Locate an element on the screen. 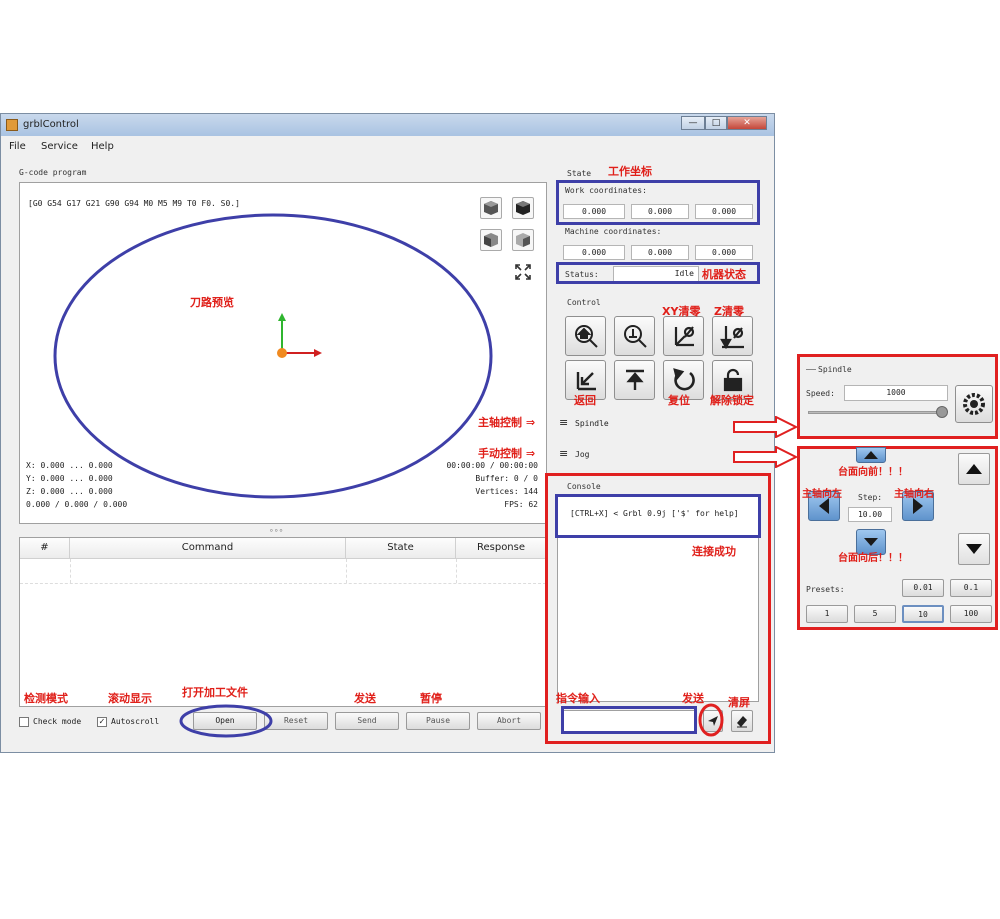 The image size is (1000, 919). machine-y-field: 0.000 is located at coordinates (660, 252).